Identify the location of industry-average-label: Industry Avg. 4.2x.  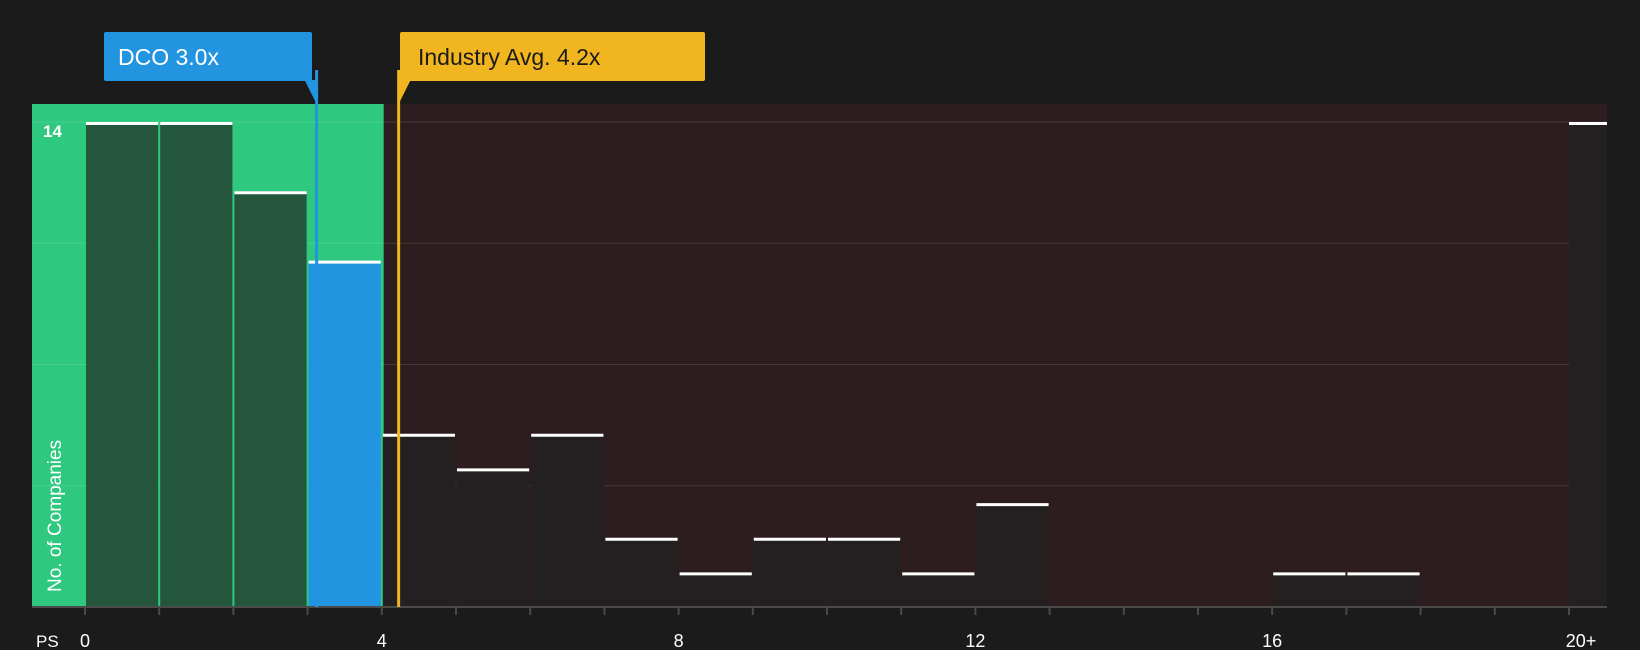
(509, 57).